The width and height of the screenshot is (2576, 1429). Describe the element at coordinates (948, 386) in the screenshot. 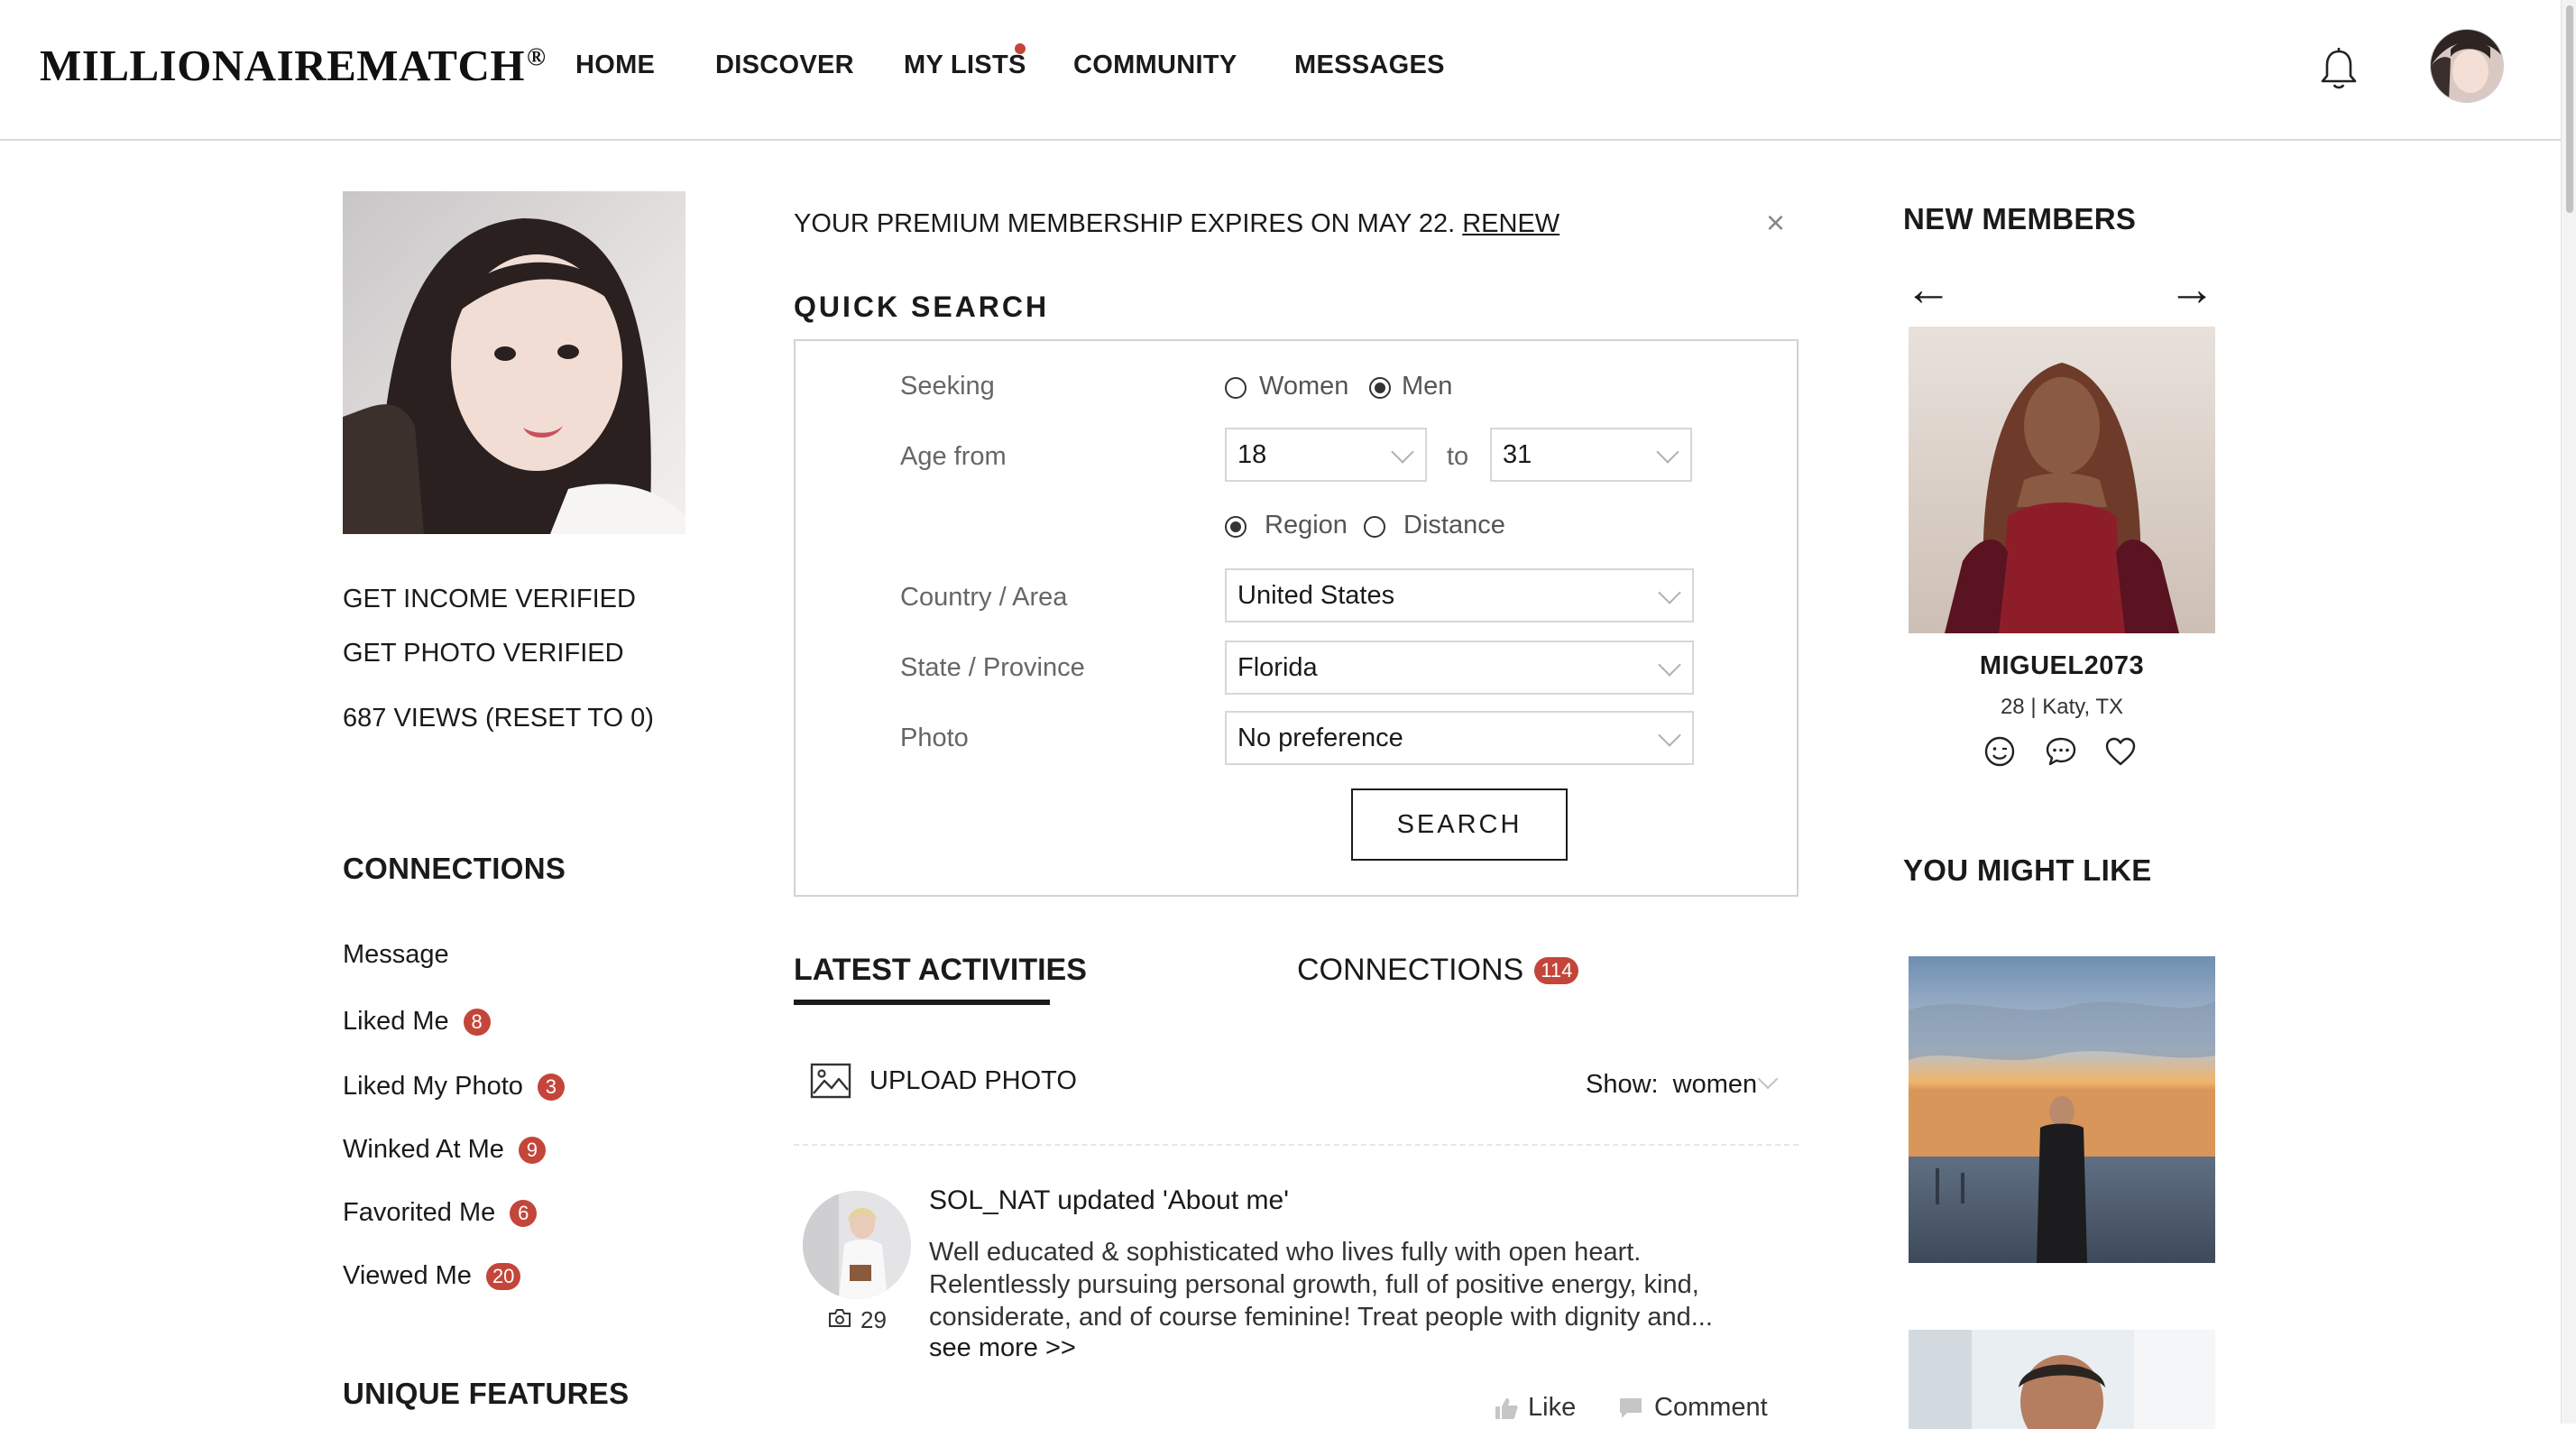

I see `seeking-label: Seeking` at that location.